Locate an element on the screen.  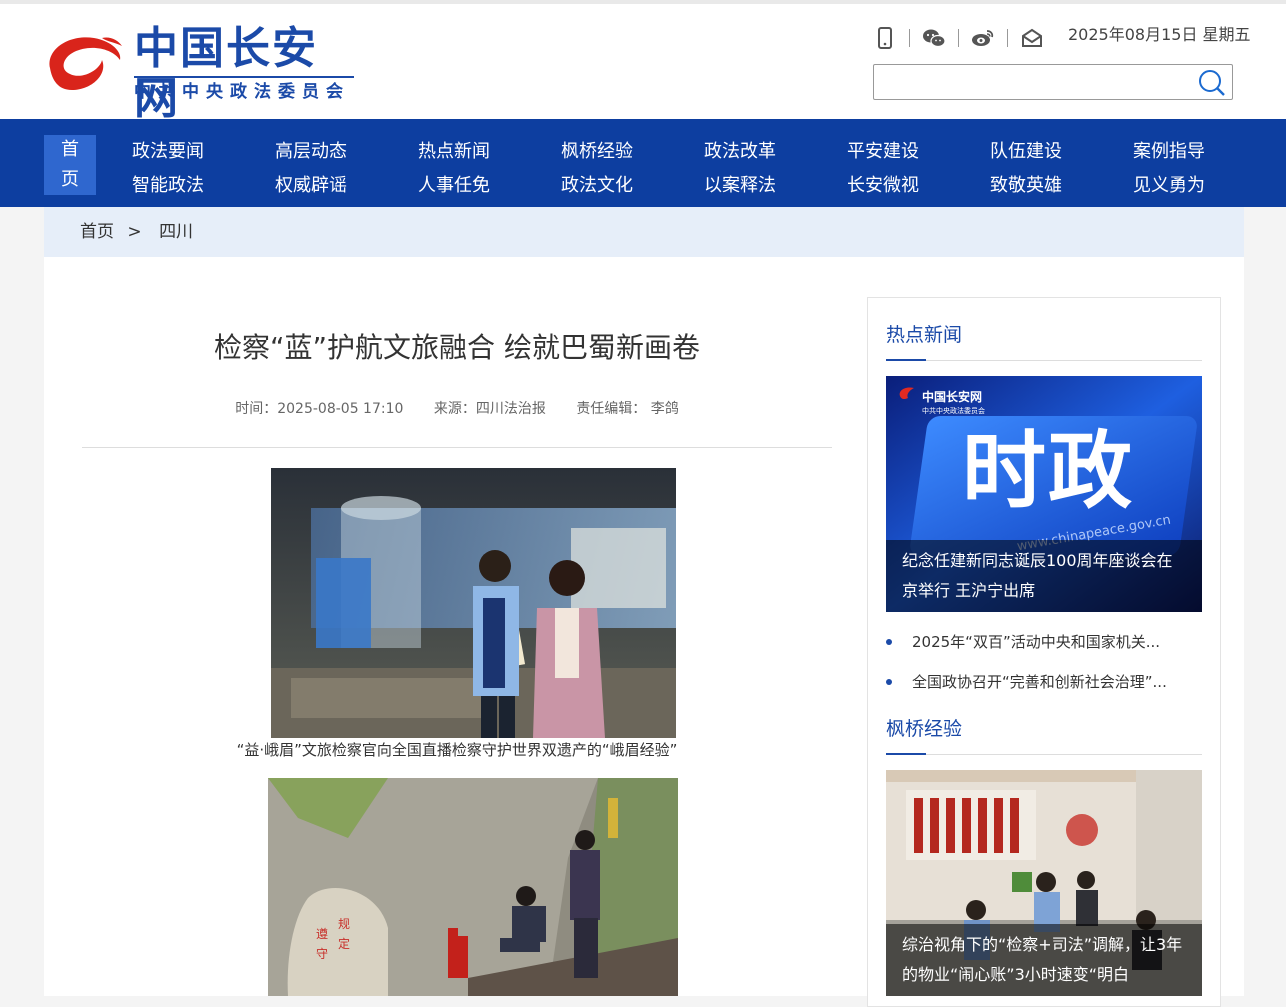
svg-text: 定 is located at coordinates (344, 943).